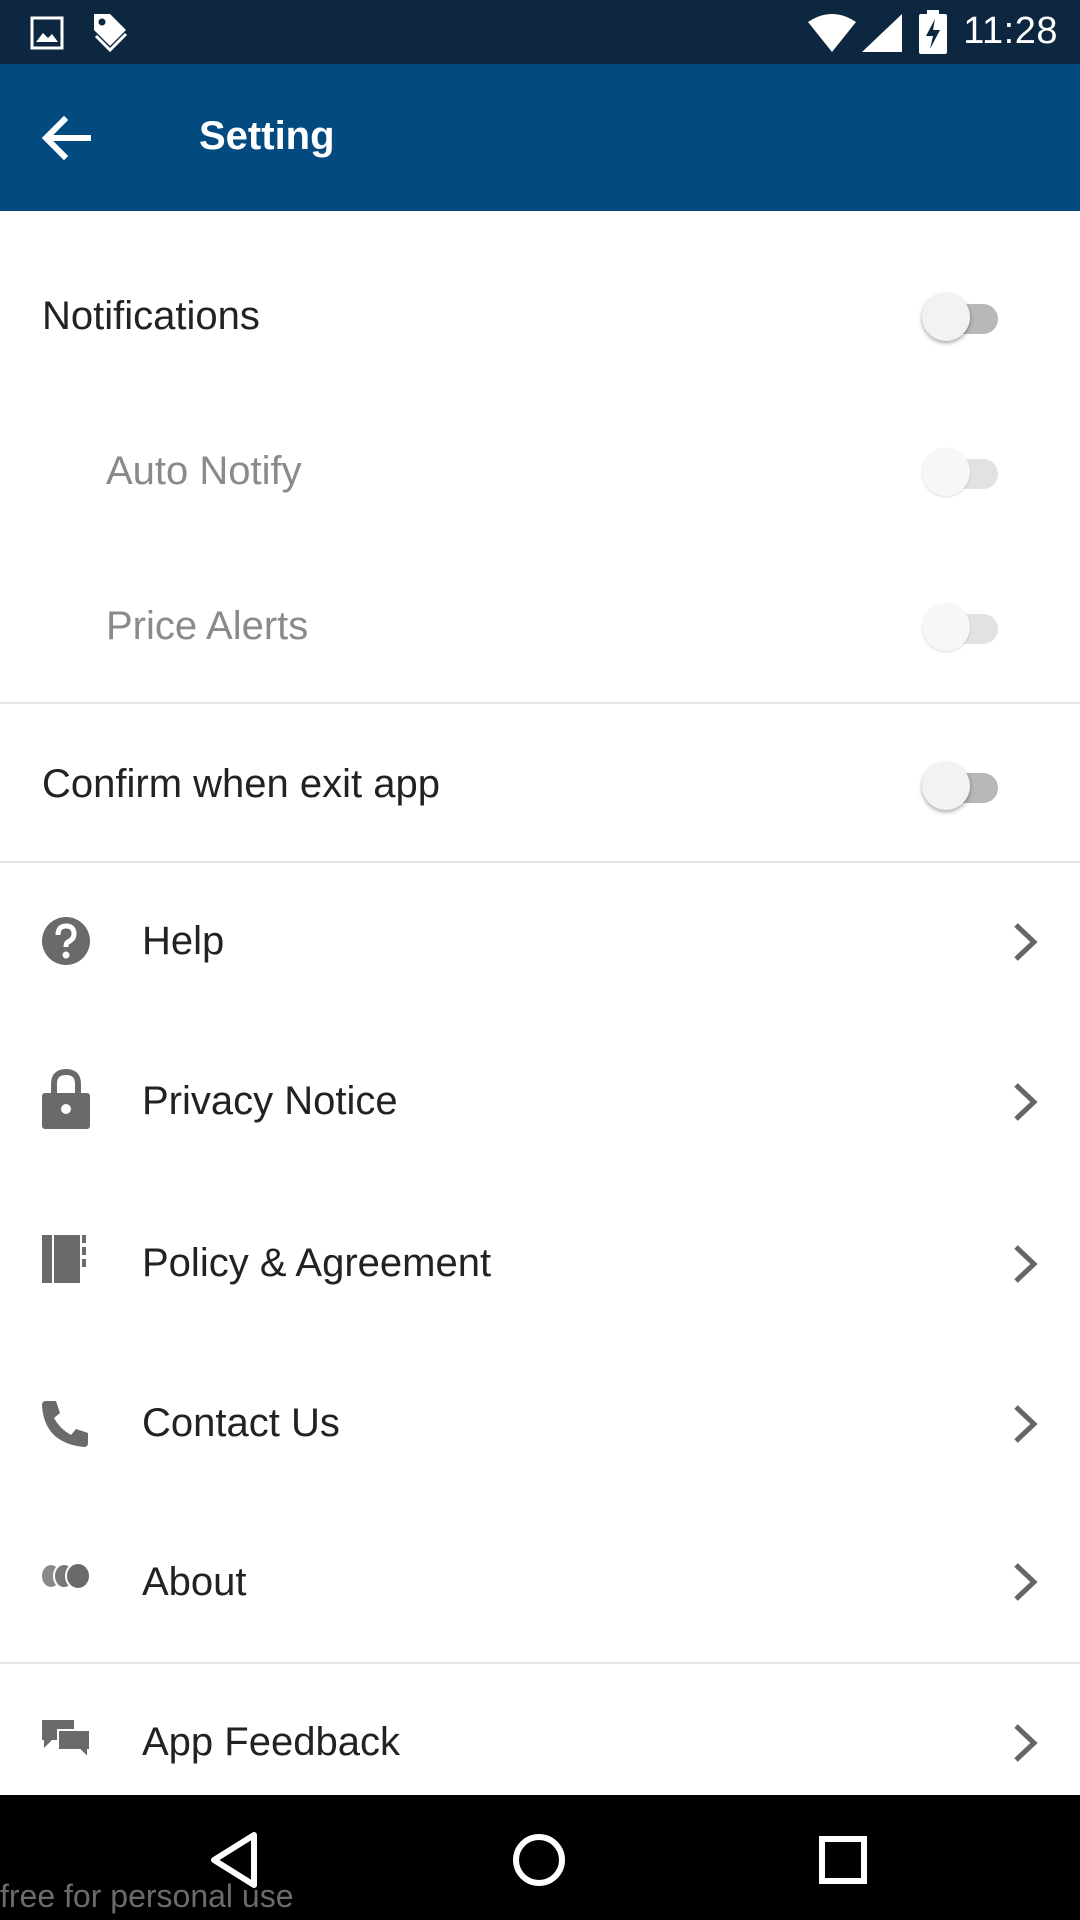 This screenshot has height=1920, width=1080. Describe the element at coordinates (832, 33) in the screenshot. I see `wifi-icon` at that location.